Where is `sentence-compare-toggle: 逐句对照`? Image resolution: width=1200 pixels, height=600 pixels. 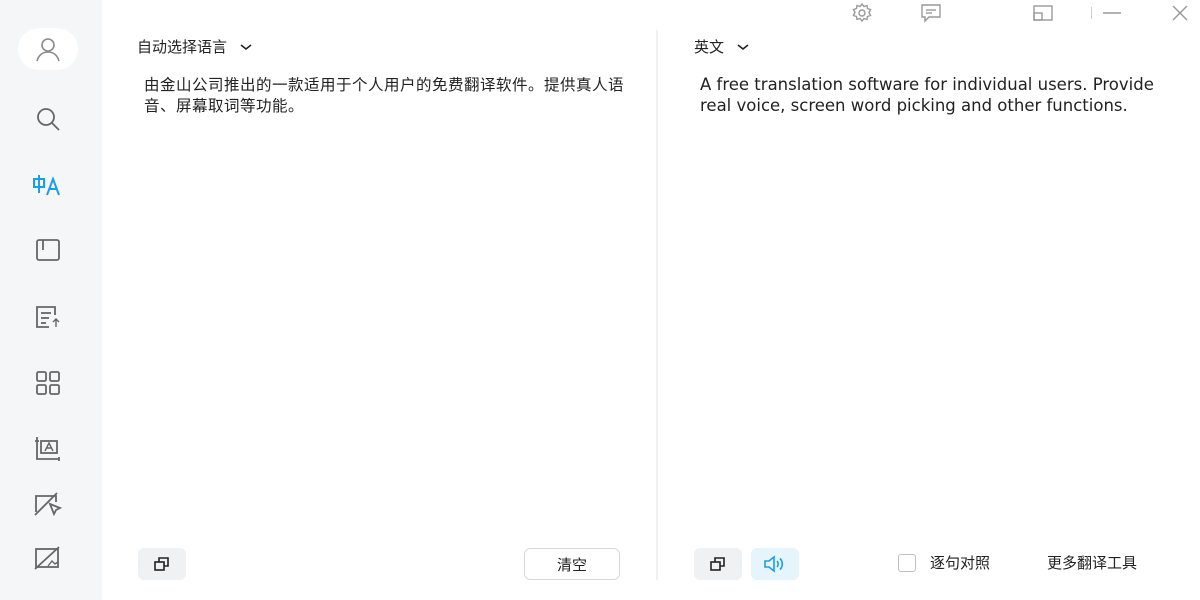
sentence-compare-toggle: 逐句对照 is located at coordinates (944, 562).